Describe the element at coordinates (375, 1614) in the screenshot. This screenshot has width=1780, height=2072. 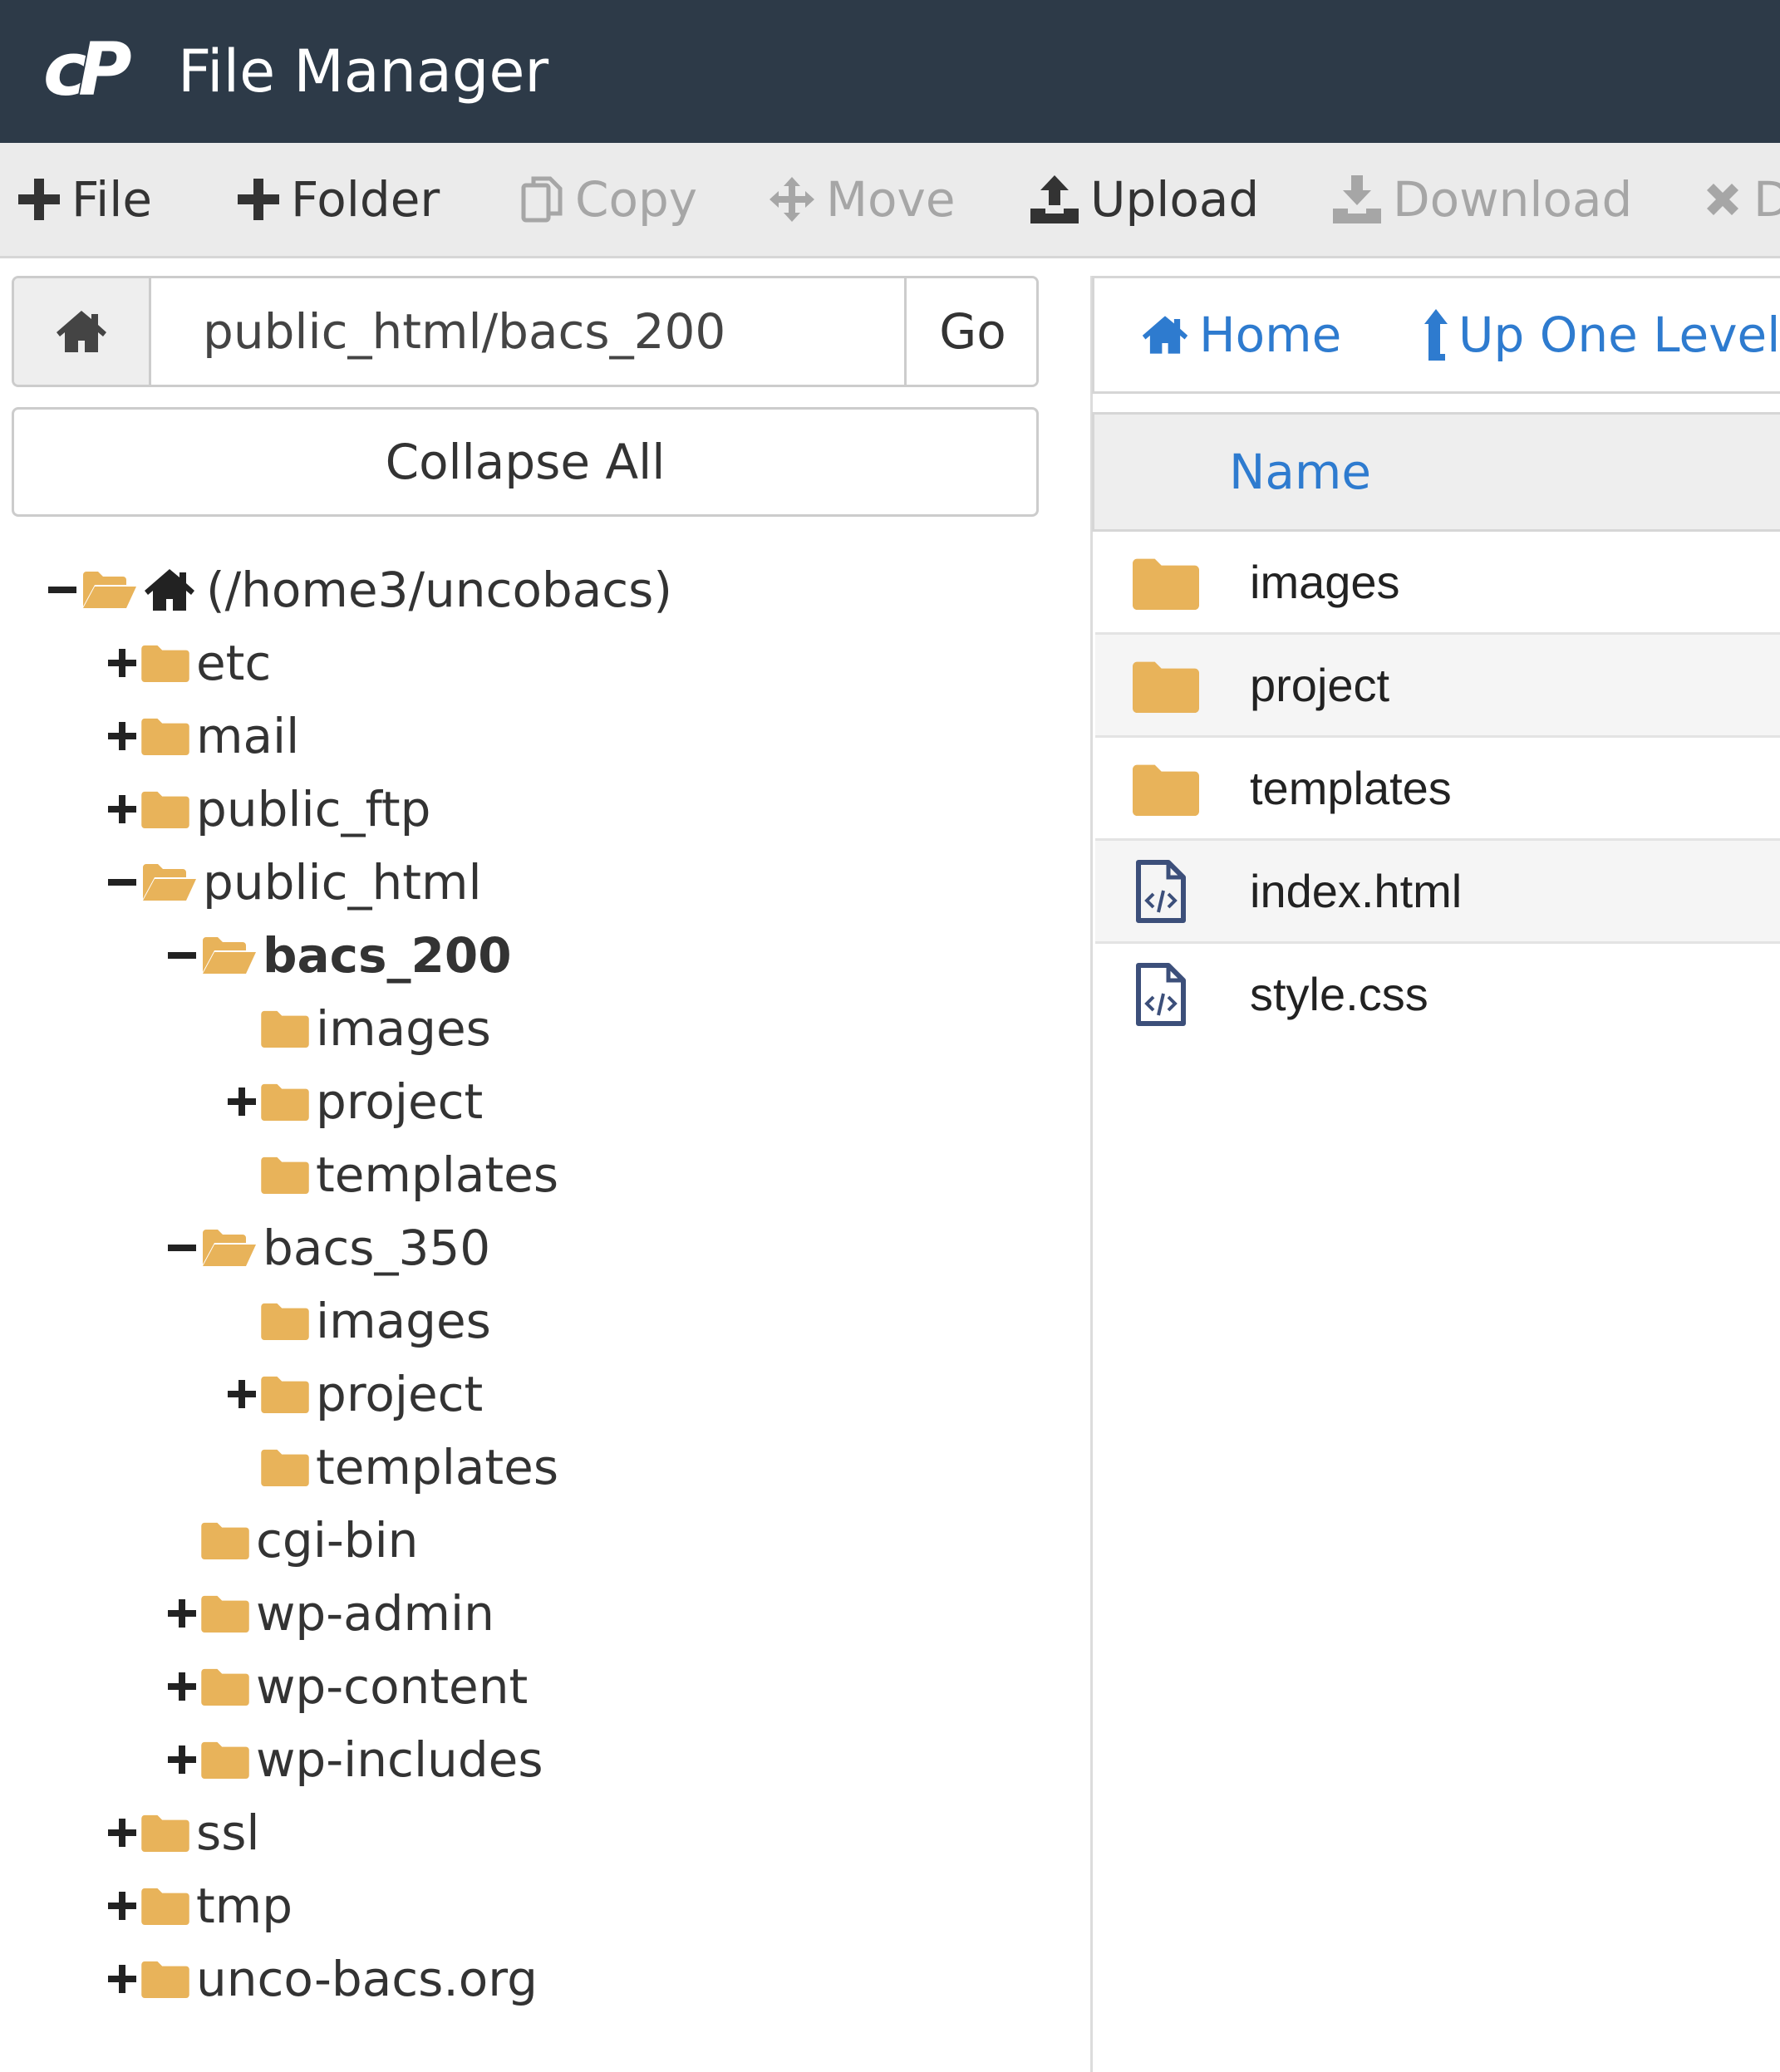
I see `tree-node-label: wp-admin` at that location.